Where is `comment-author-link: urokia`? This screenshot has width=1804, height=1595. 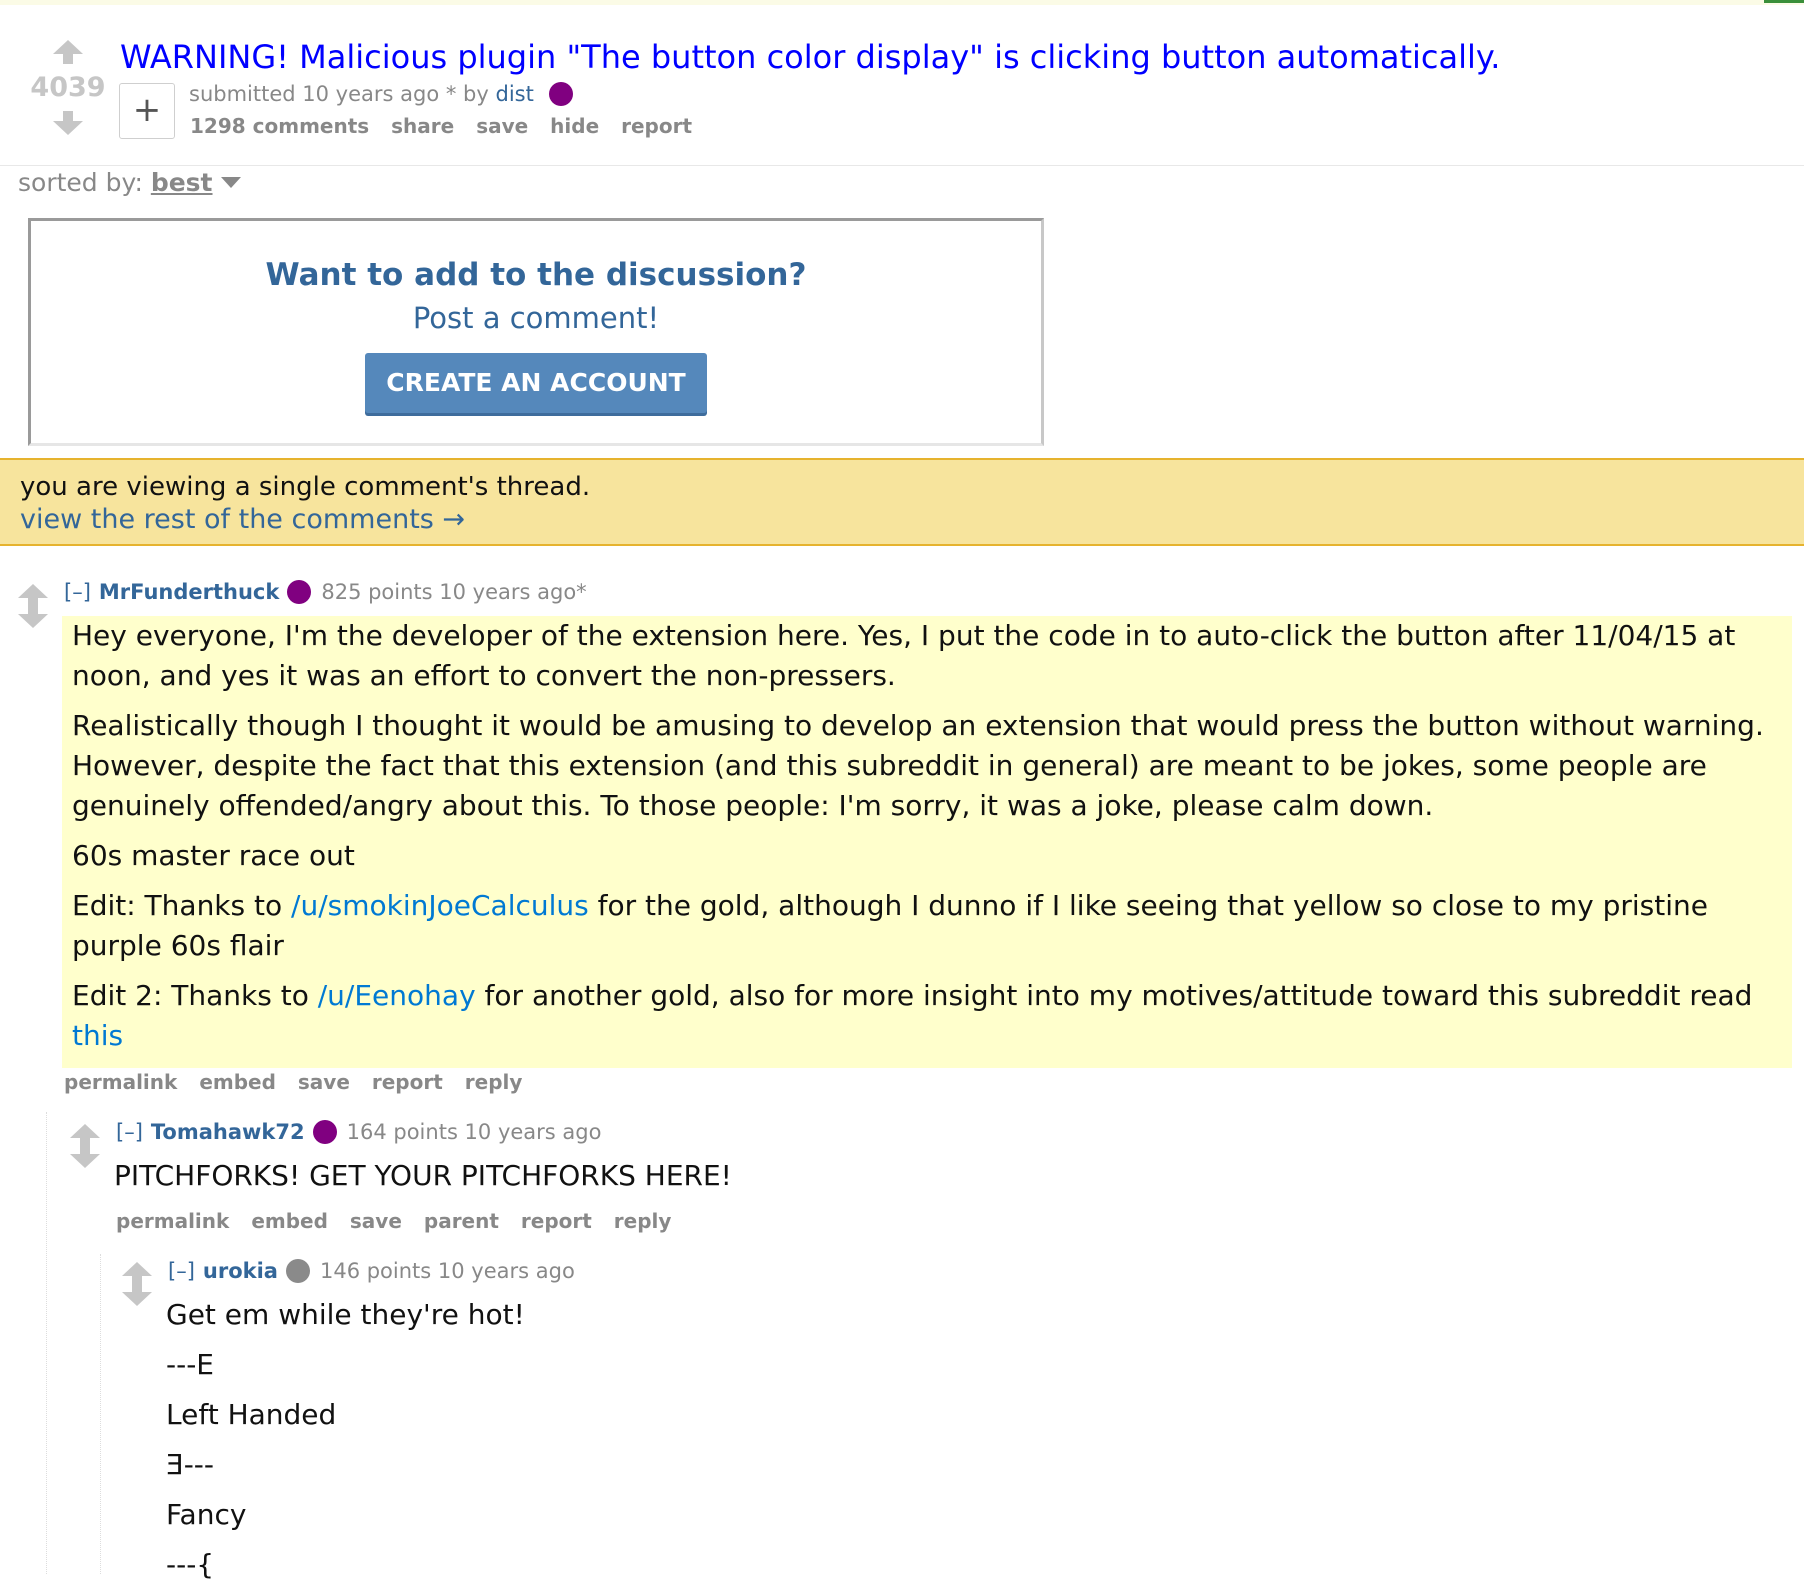
comment-author-link: urokia is located at coordinates (240, 1271).